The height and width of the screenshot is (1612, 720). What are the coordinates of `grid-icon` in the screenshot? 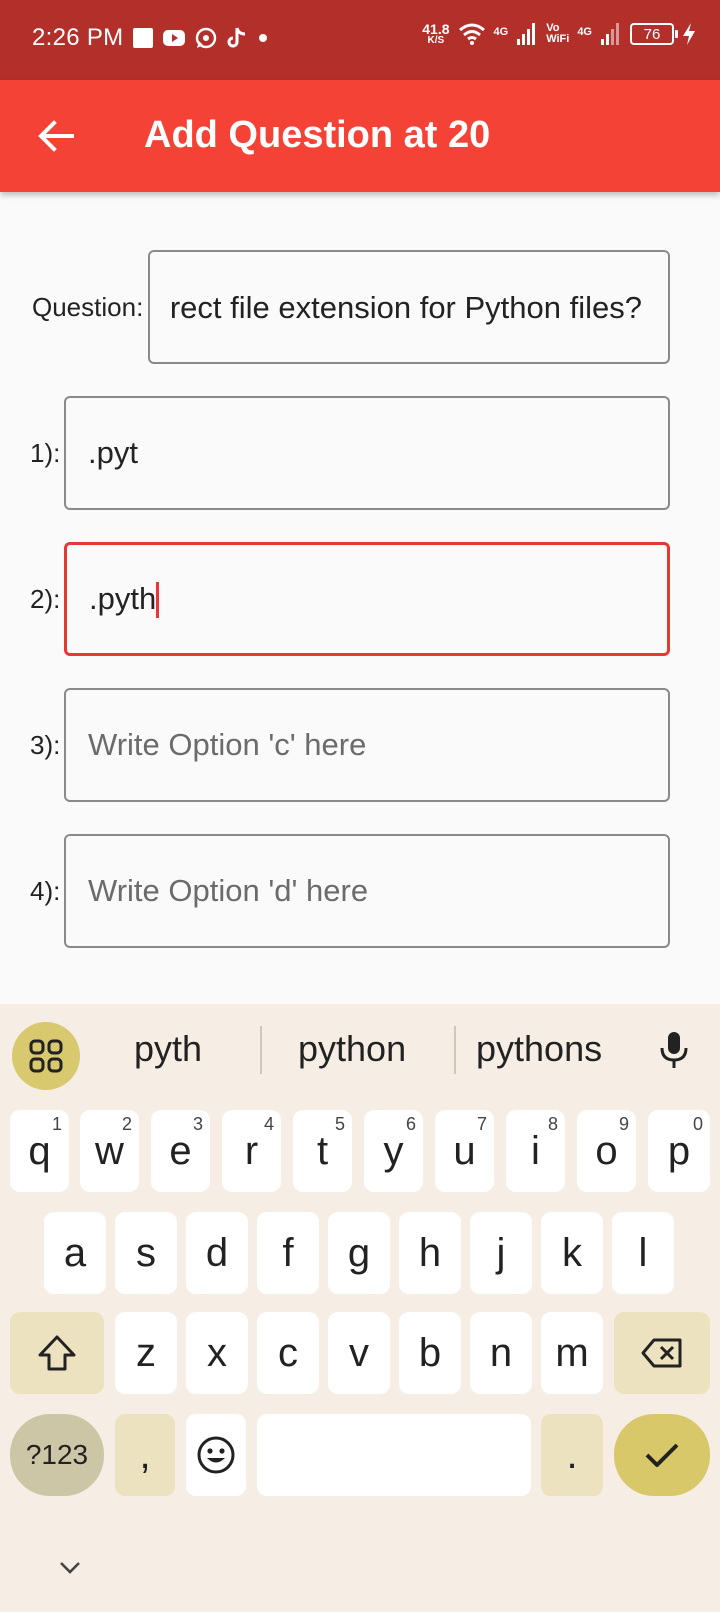 It's located at (46, 1056).